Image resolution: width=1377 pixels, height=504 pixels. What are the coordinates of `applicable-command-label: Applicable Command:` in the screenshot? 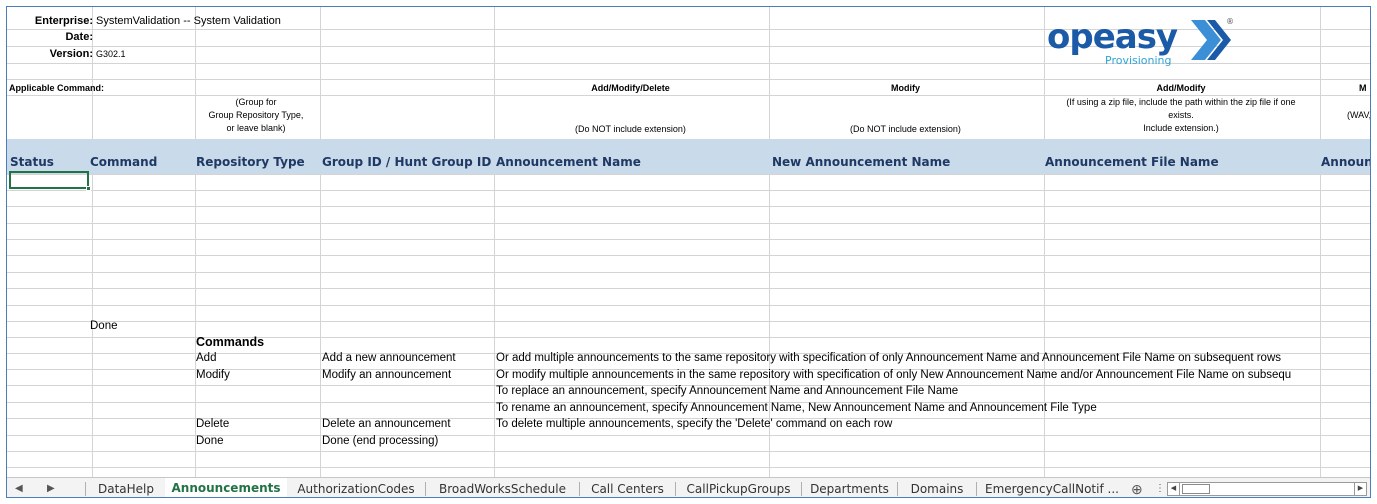 It's located at (57, 88).